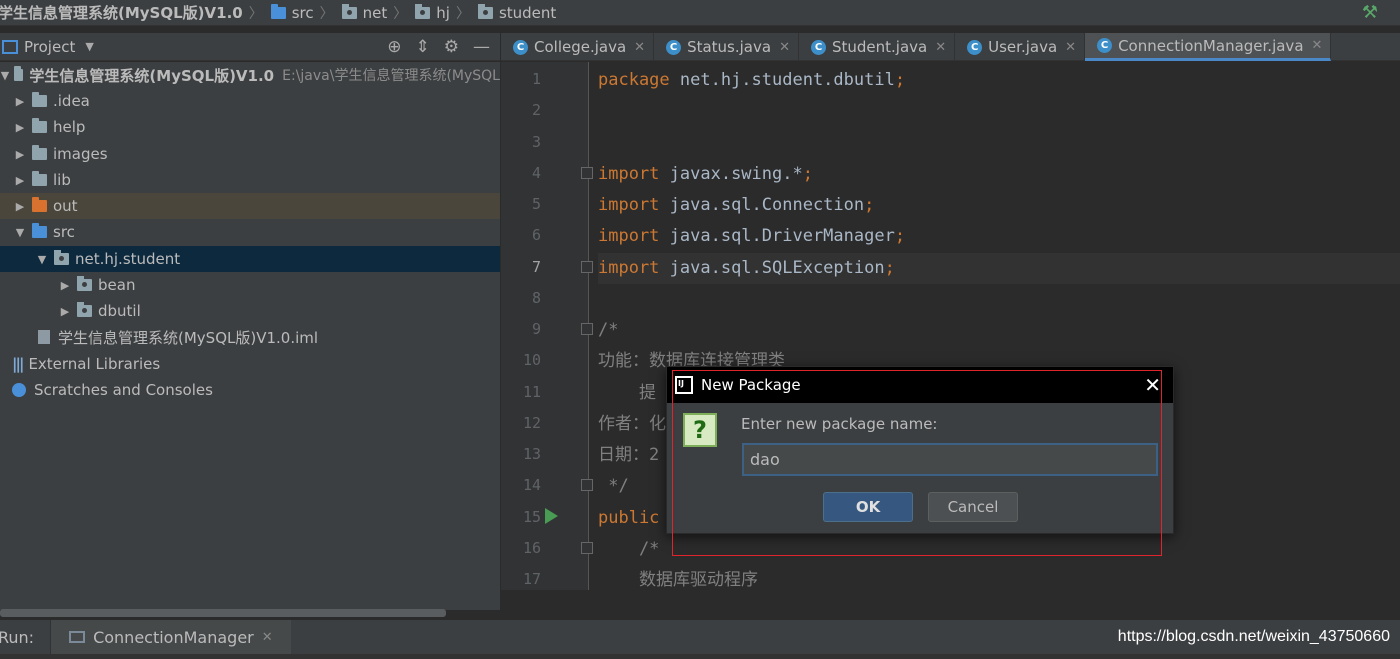 The width and height of the screenshot is (1400, 659). I want to click on line-number: 8, so click(536, 298).